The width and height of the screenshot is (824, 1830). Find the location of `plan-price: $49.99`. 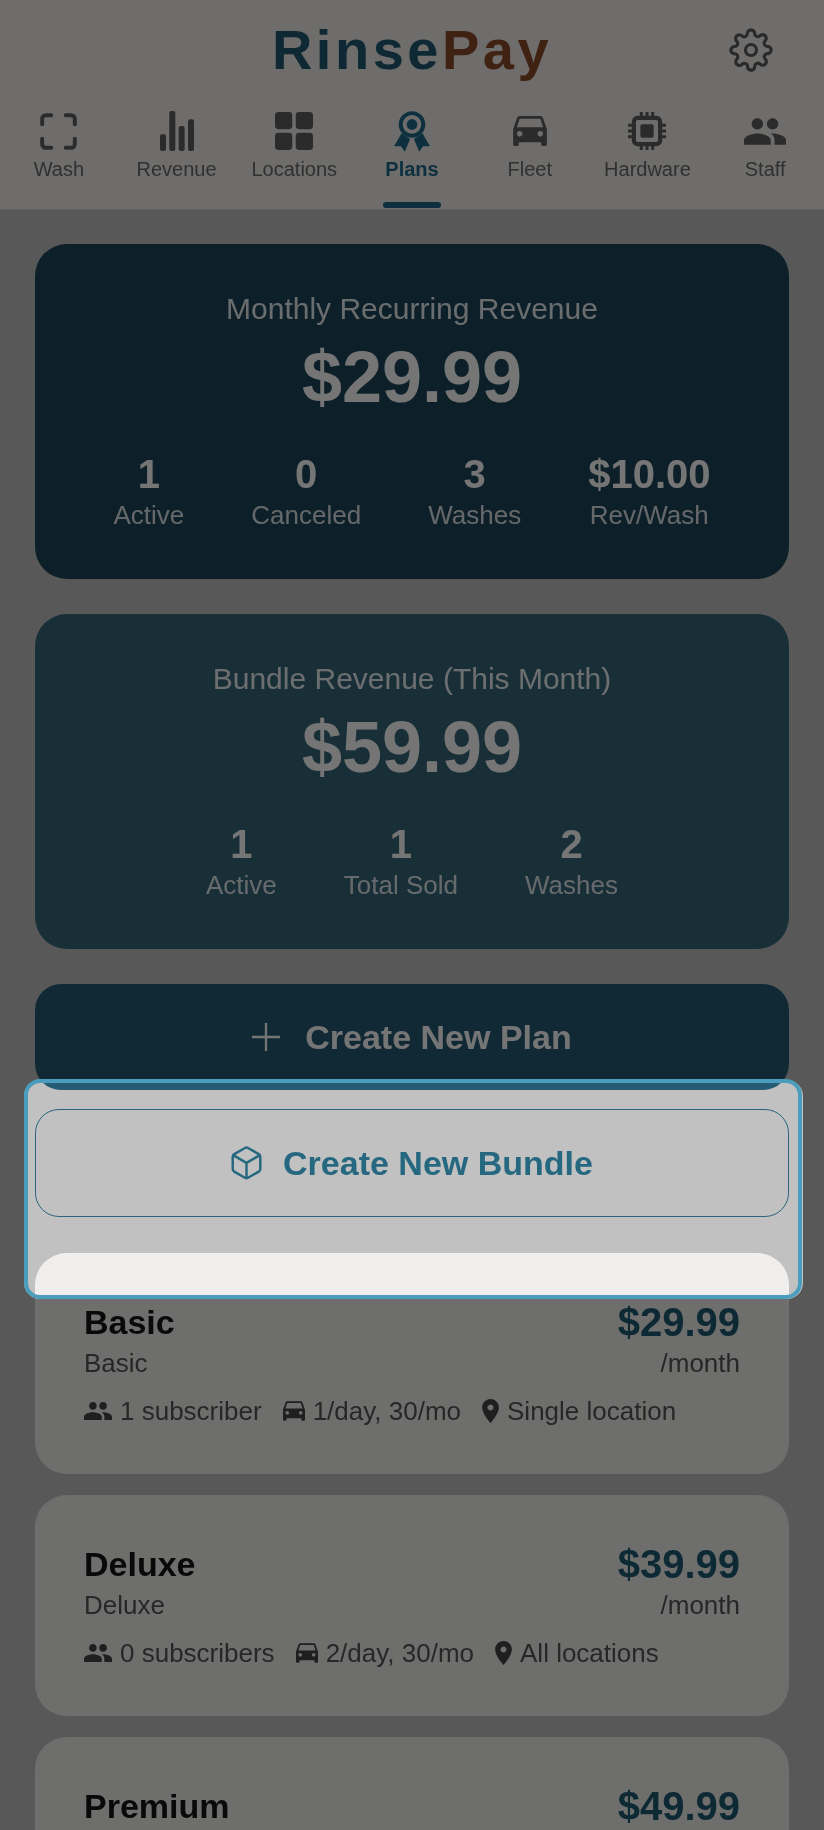

plan-price: $49.99 is located at coordinates (678, 1806).